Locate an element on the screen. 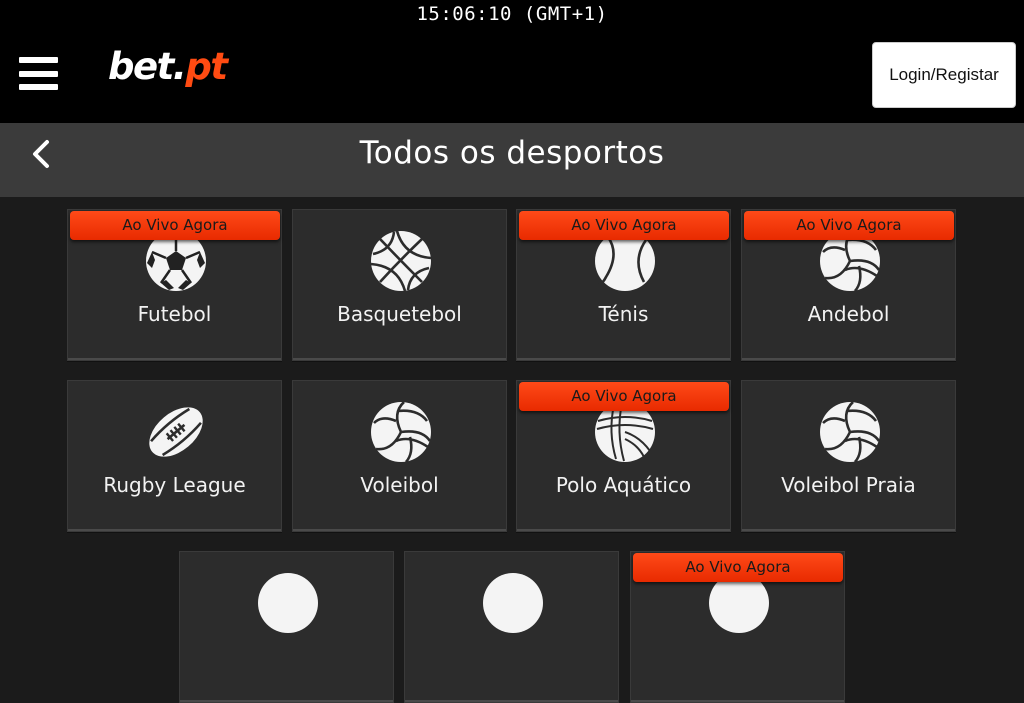 The image size is (1024, 703). sport-tile: Voleibol Praia is located at coordinates (848, 456).